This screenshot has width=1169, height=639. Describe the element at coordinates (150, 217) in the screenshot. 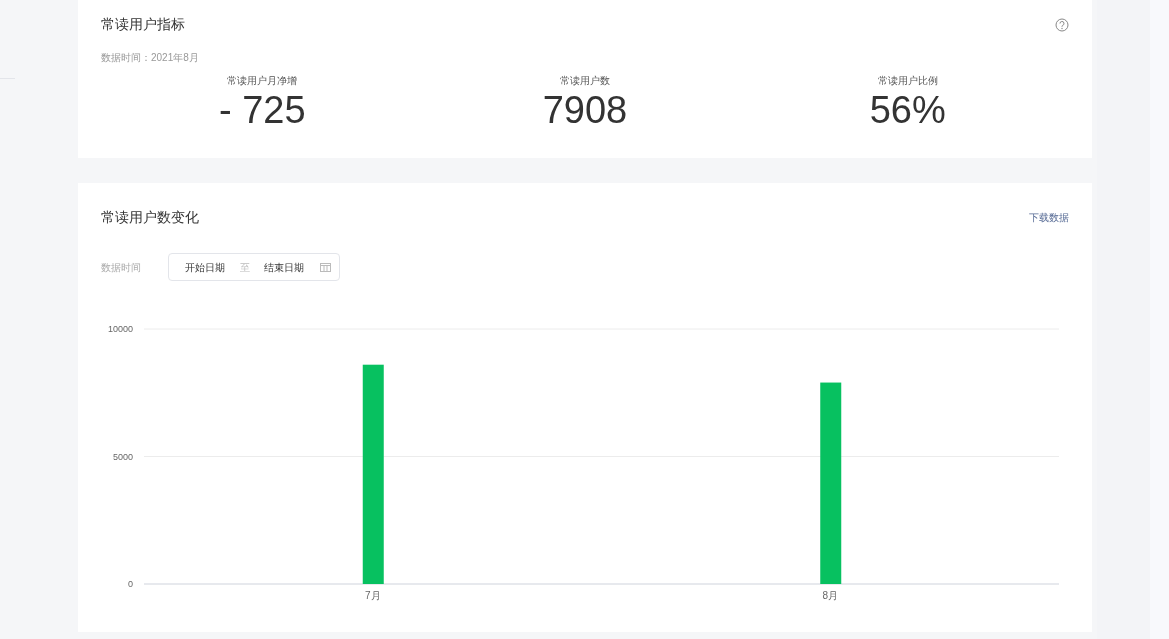

I see `card-title: 常读用户数变化` at that location.